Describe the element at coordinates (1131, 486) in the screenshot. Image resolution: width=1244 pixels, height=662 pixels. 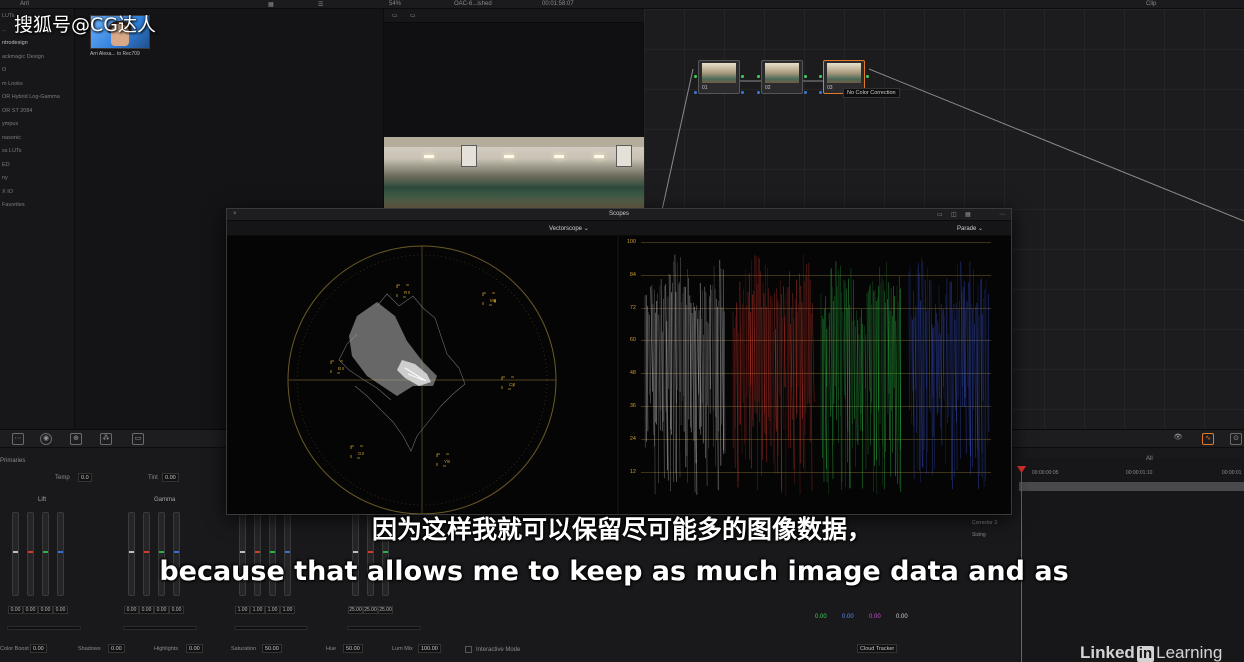
I see `timeline-master-track` at that location.